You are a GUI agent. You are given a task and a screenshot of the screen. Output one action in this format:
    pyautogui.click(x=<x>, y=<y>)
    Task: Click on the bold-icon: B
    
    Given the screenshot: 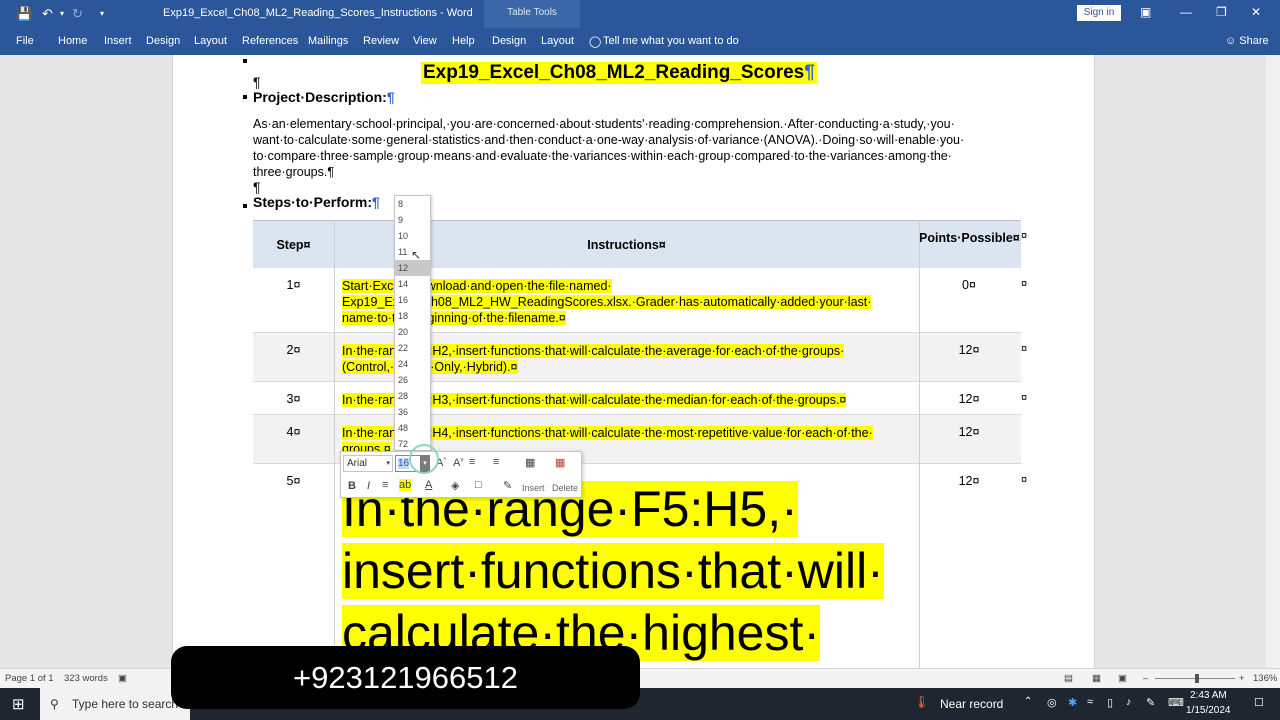 What is the action you would take?
    pyautogui.click(x=352, y=486)
    